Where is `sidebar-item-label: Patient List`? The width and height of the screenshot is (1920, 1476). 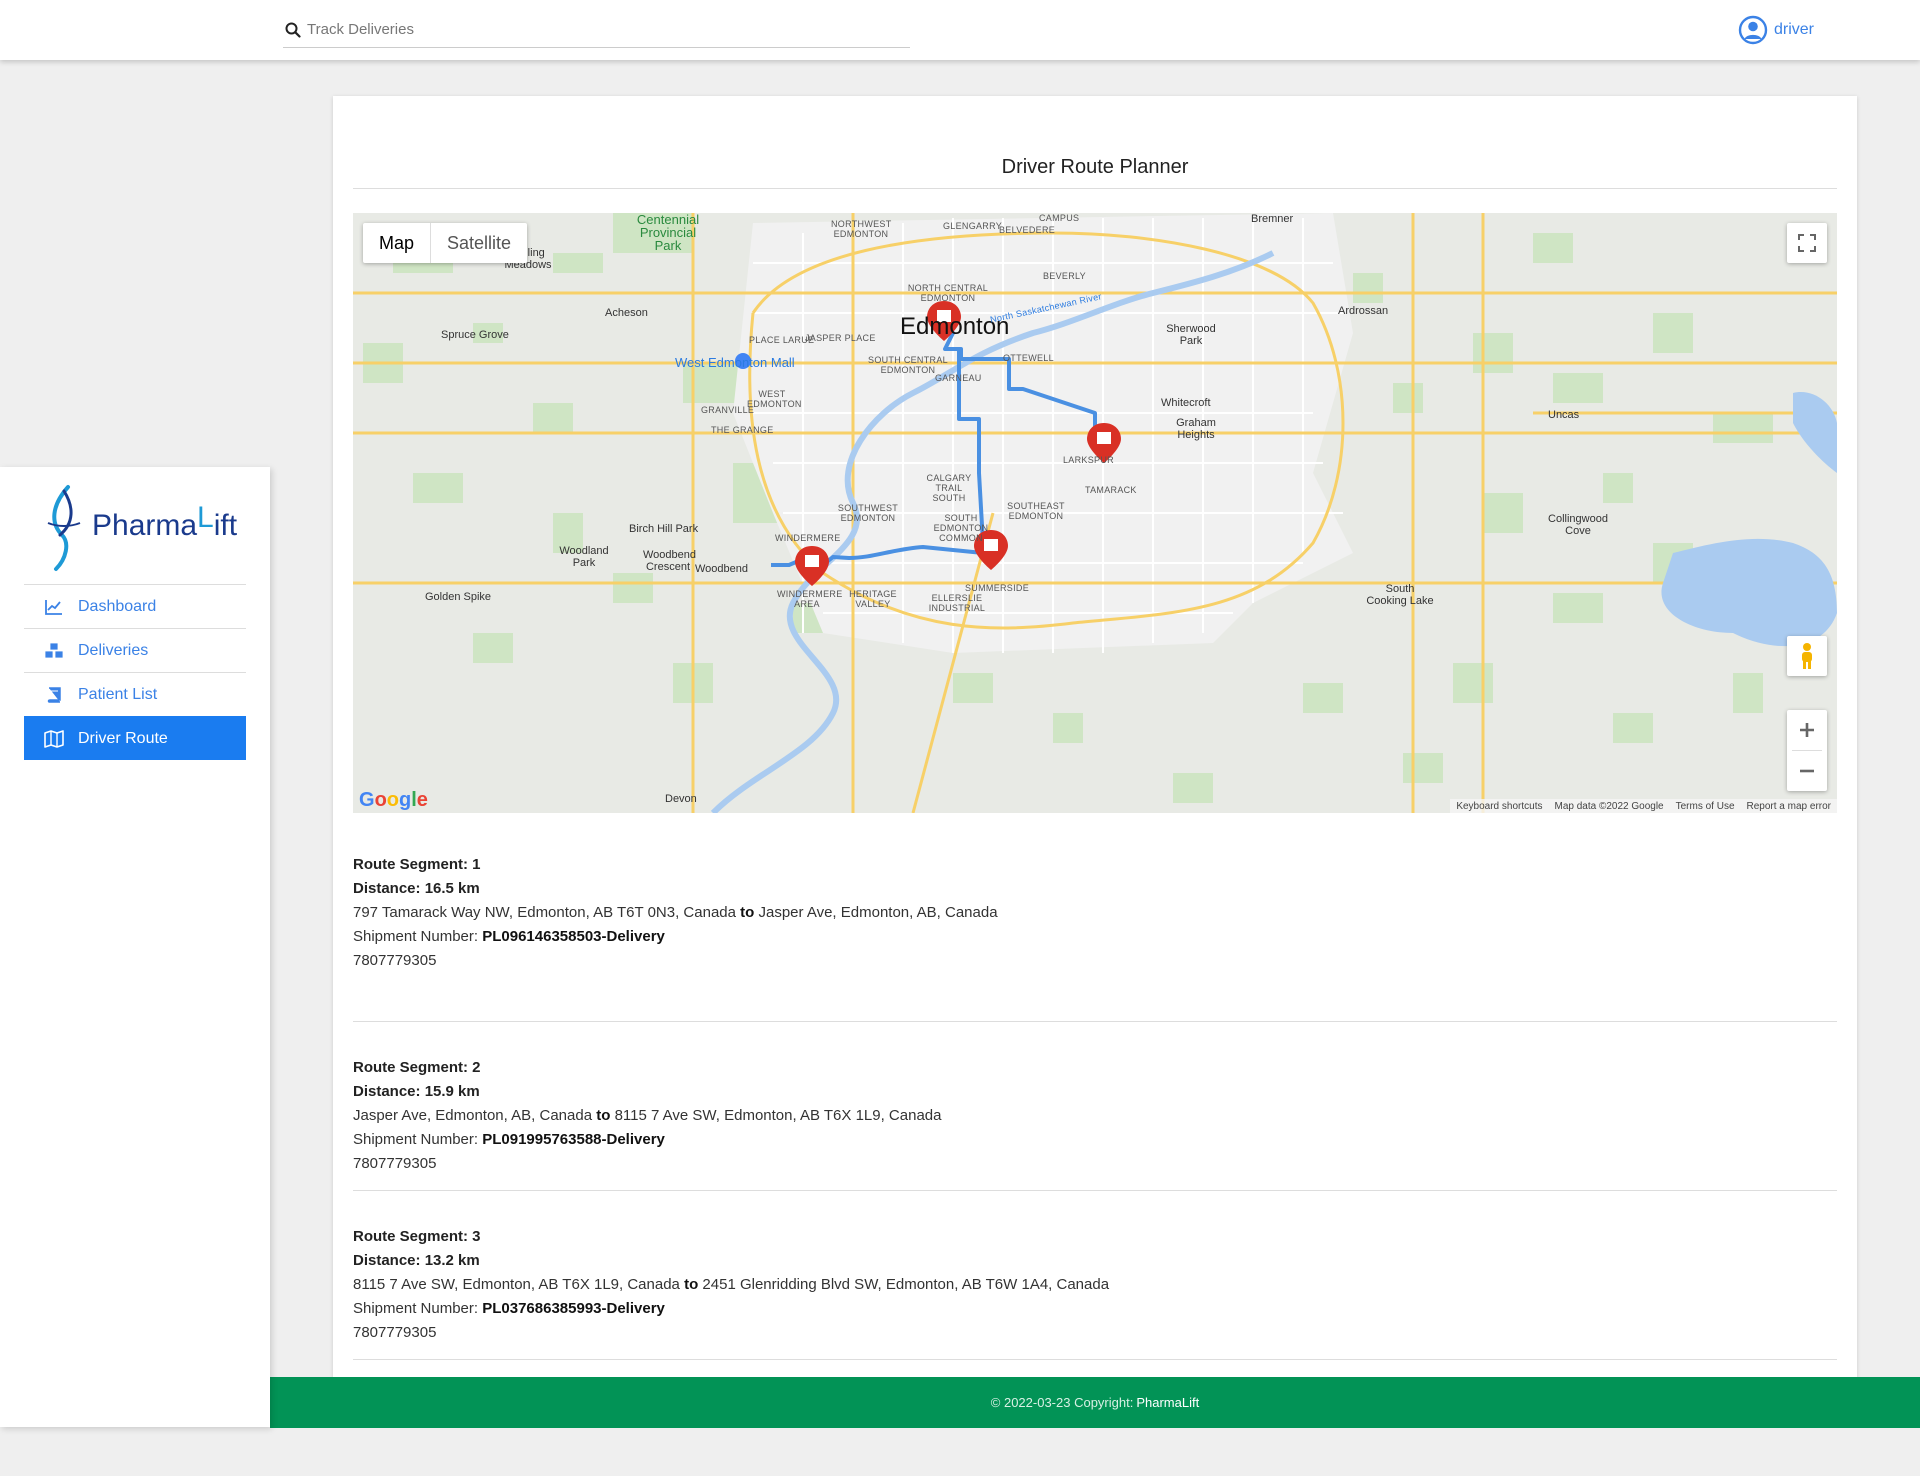
sidebar-item-label: Patient List is located at coordinates (118, 694).